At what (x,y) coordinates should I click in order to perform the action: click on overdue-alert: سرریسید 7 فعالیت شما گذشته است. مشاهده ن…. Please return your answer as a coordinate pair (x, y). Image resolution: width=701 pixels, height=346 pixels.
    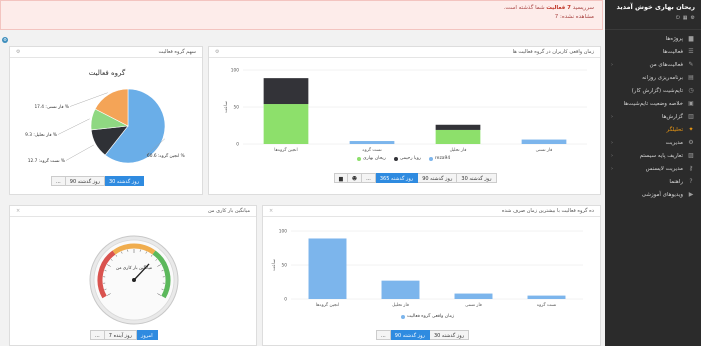
    Looking at the image, I should click on (301, 15).